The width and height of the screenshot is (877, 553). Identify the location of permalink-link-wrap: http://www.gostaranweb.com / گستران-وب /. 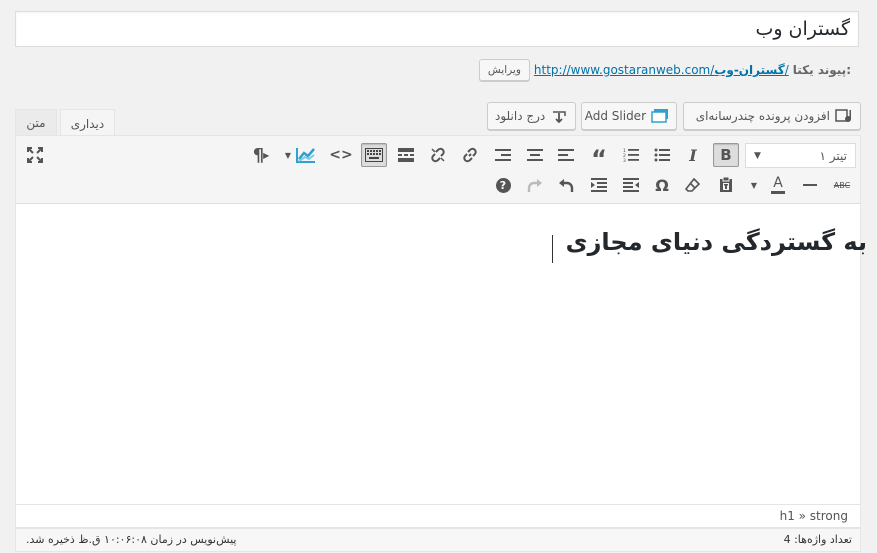
(661, 70).